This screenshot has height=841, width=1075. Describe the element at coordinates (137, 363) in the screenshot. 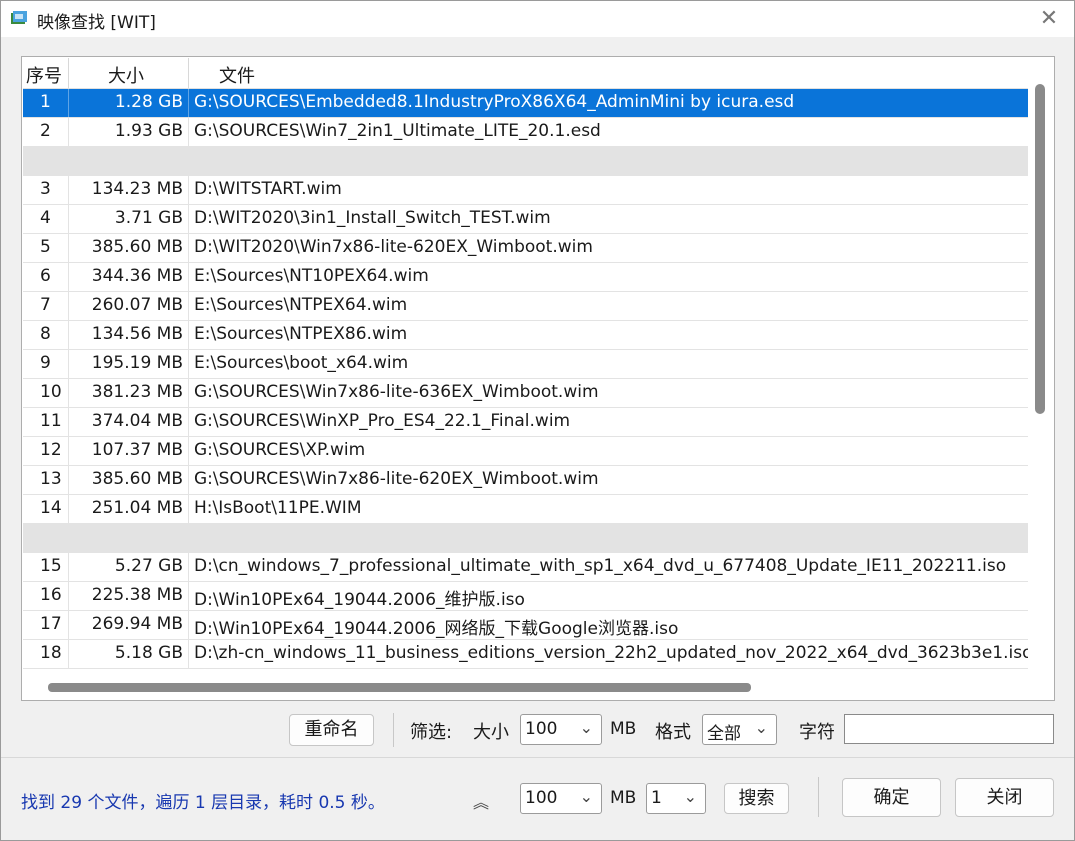

I see `row-size: 195.19 MB` at that location.